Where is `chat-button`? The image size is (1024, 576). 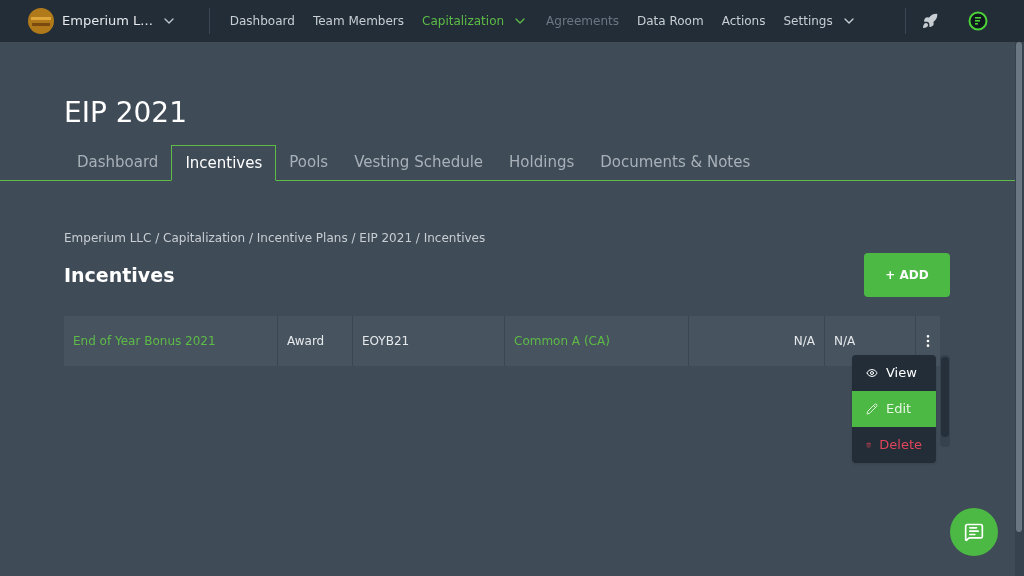
chat-button is located at coordinates (974, 532).